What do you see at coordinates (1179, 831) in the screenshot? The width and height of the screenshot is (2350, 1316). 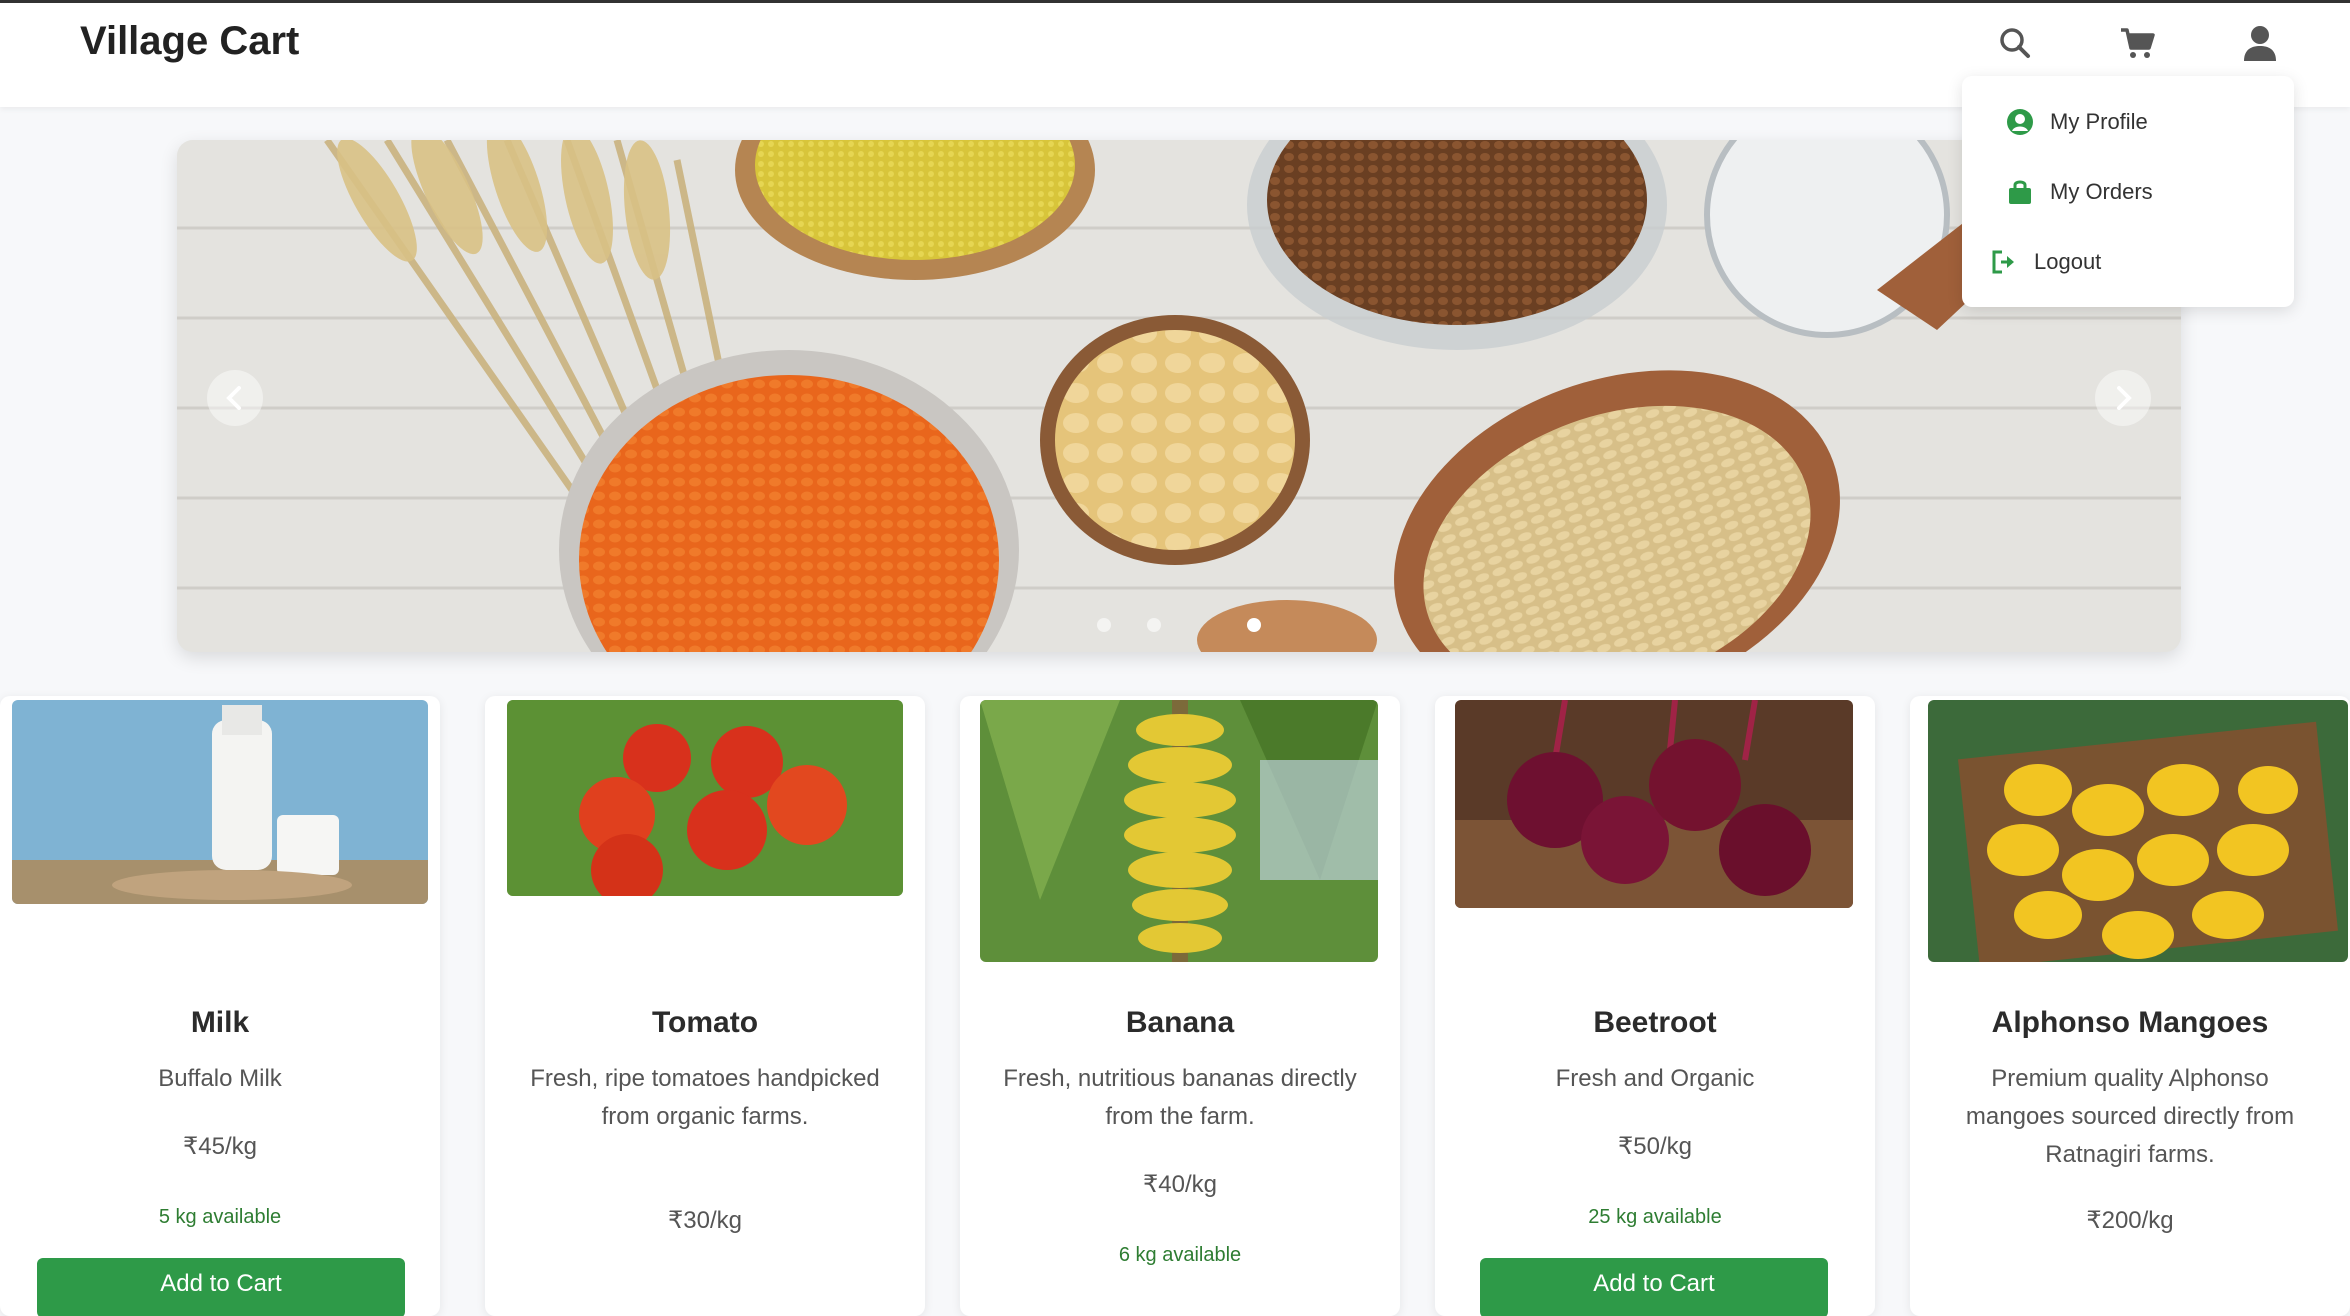 I see `product-image-banana` at bounding box center [1179, 831].